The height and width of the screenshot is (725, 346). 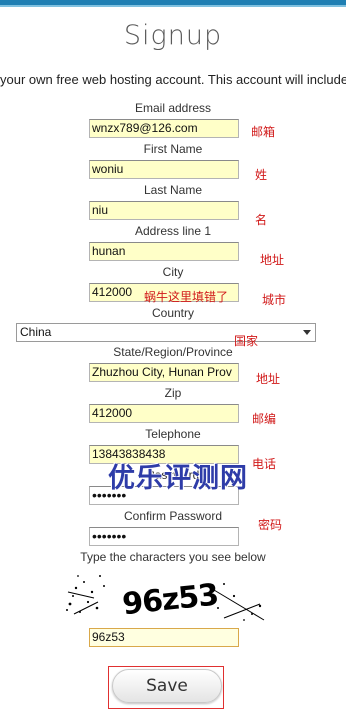 I want to click on captcha-text: 96z53, so click(x=170, y=599).